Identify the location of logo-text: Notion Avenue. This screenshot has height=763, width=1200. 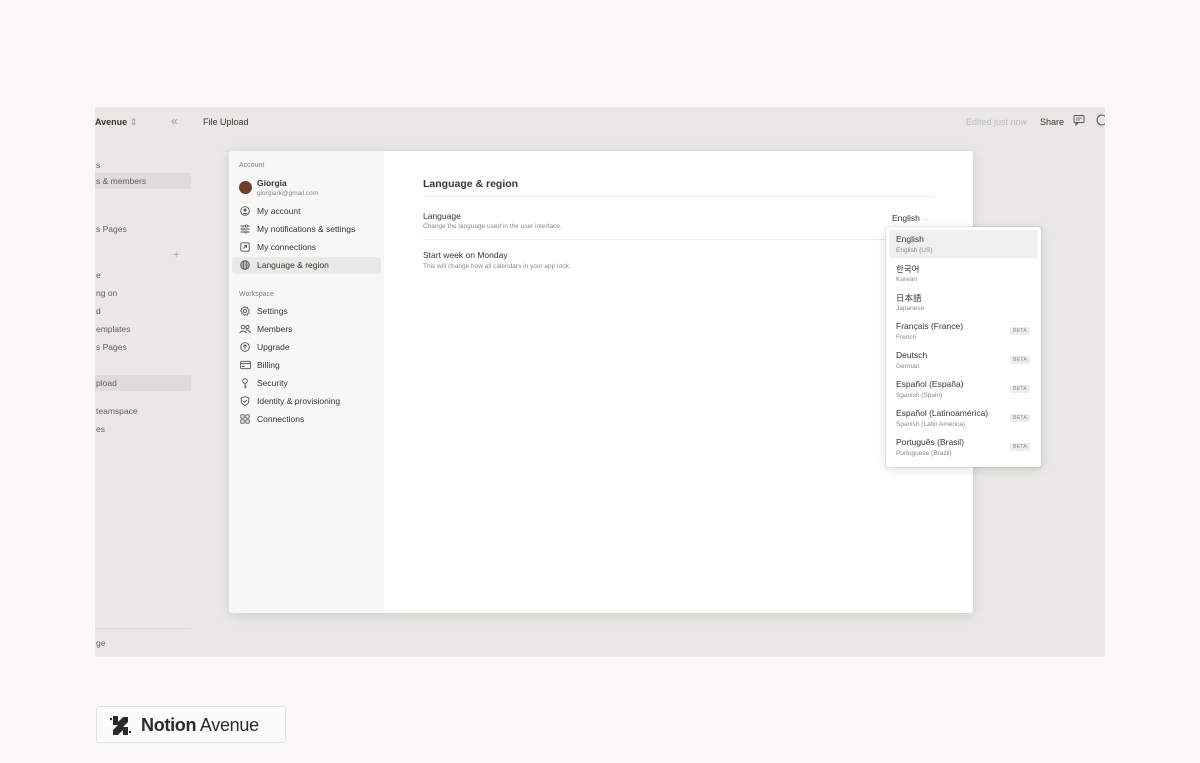
(200, 725).